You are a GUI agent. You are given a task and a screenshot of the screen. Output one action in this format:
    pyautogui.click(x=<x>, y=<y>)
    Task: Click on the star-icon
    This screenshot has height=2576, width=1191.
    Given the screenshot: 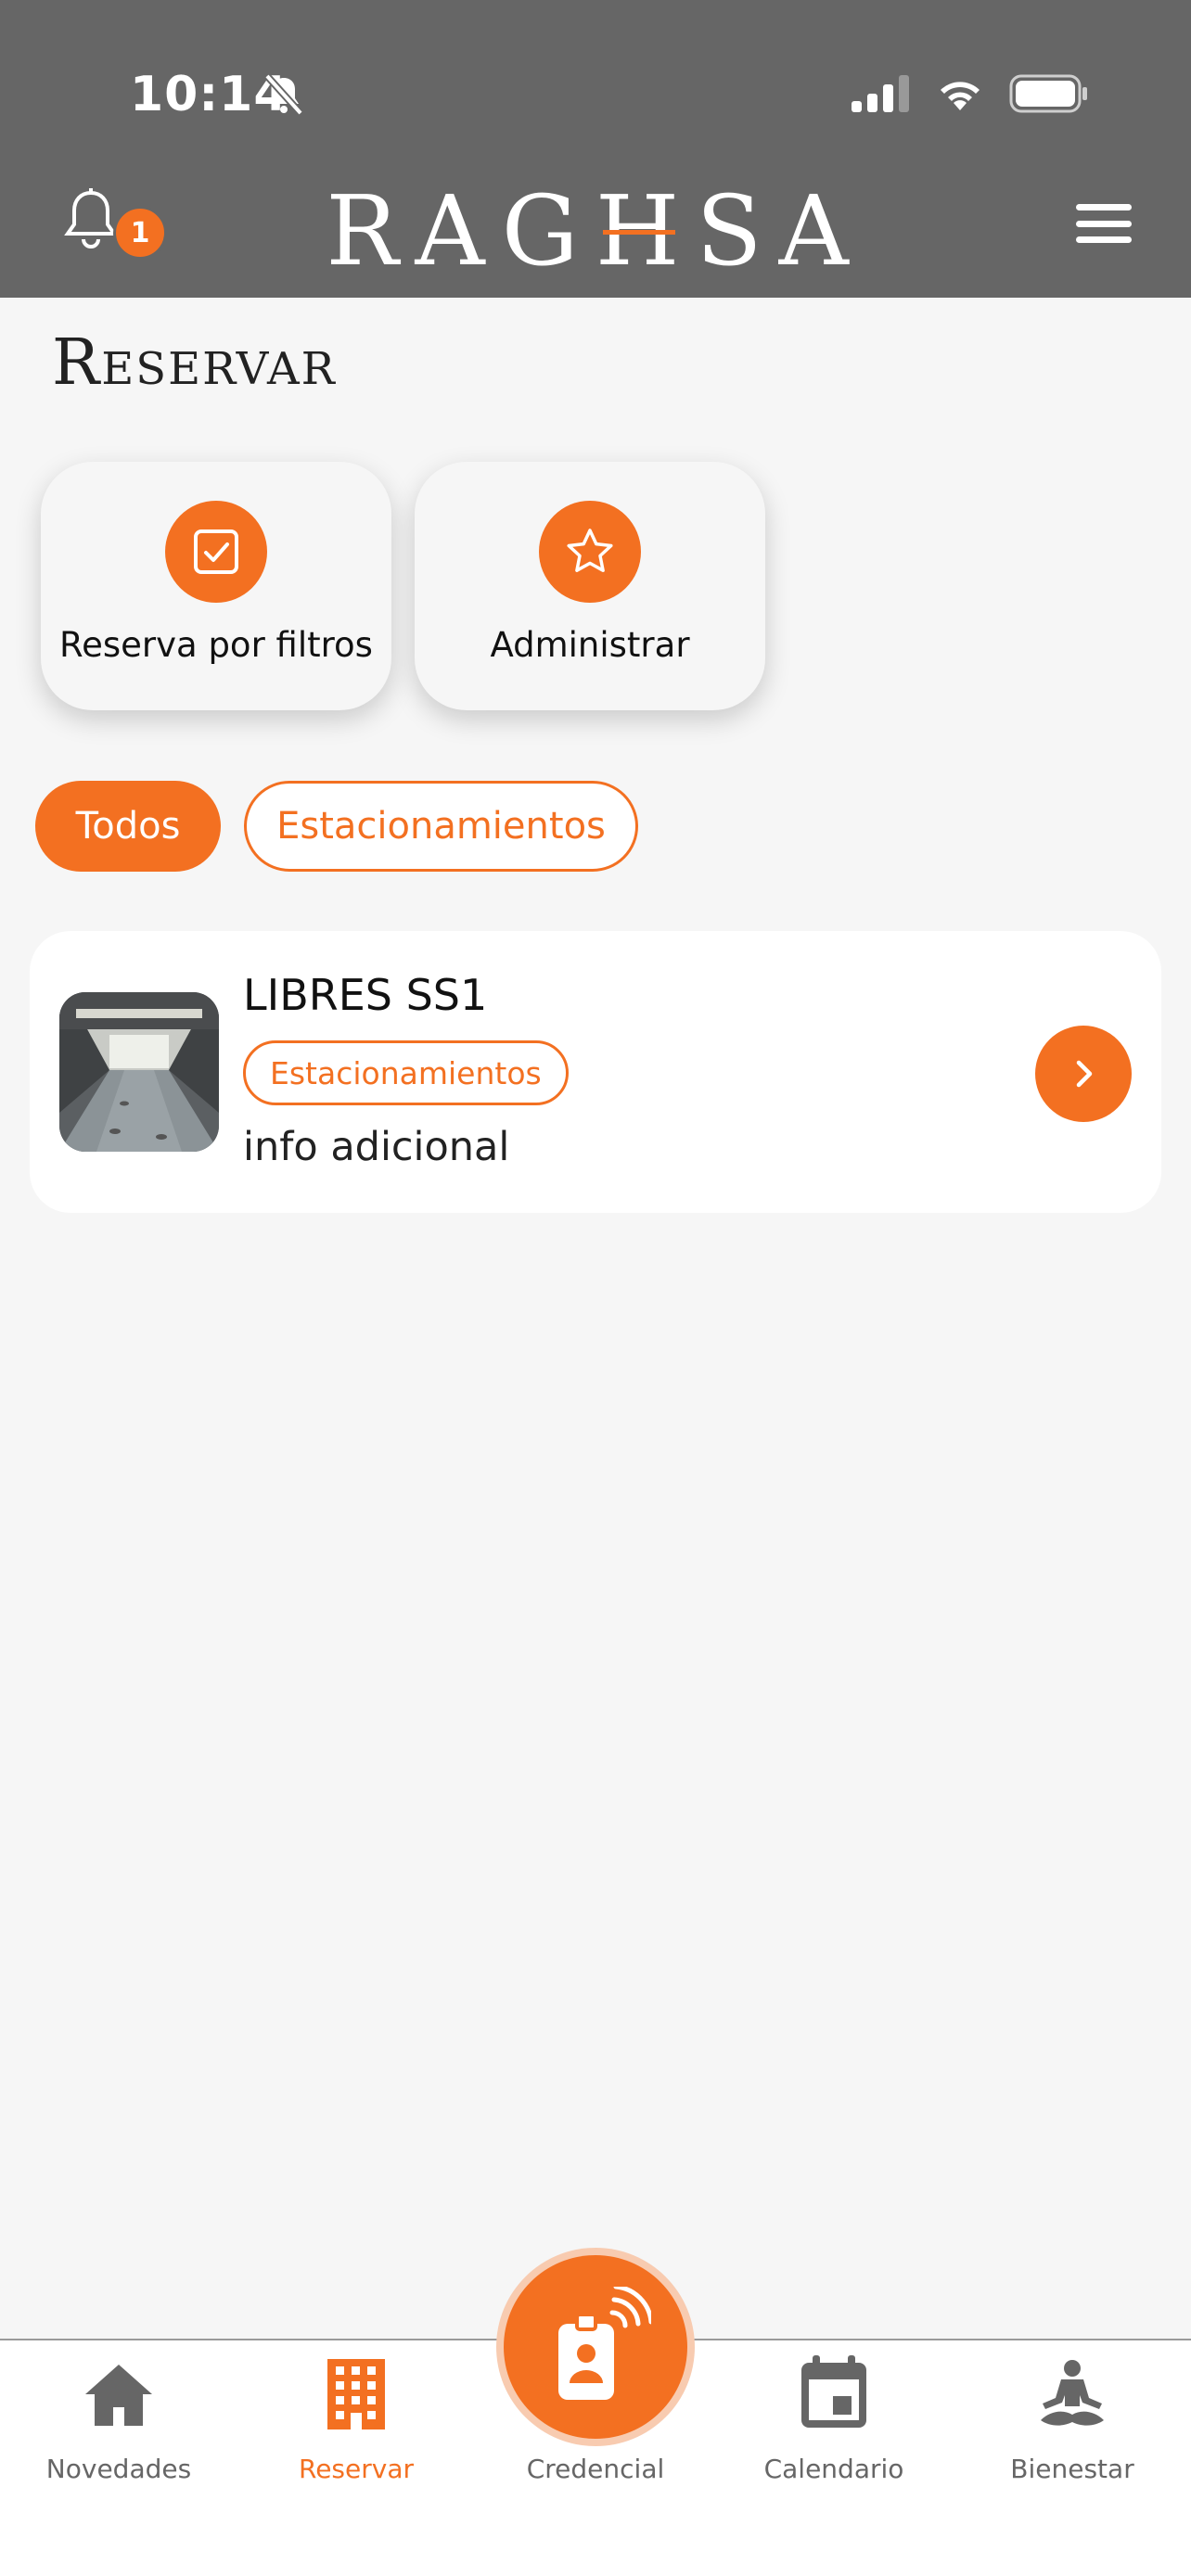 What is the action you would take?
    pyautogui.click(x=590, y=552)
    